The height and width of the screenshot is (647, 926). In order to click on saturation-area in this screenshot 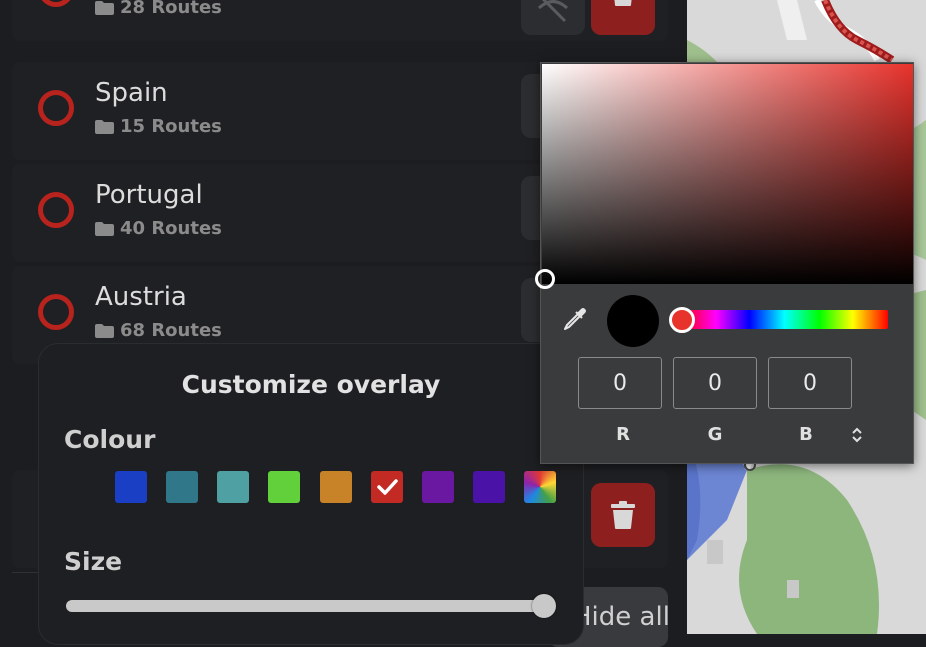, I will do `click(724, 176)`.